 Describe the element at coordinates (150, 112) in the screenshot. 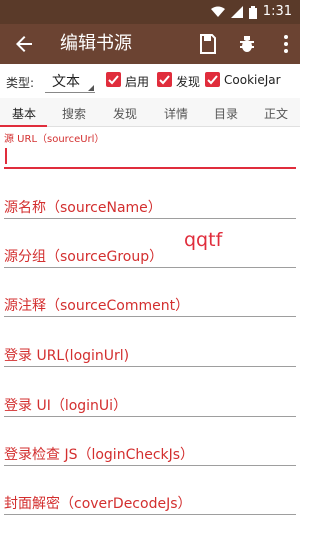

I see `tab-bar: 基本 搜索 发现 详情 目录 正文` at that location.